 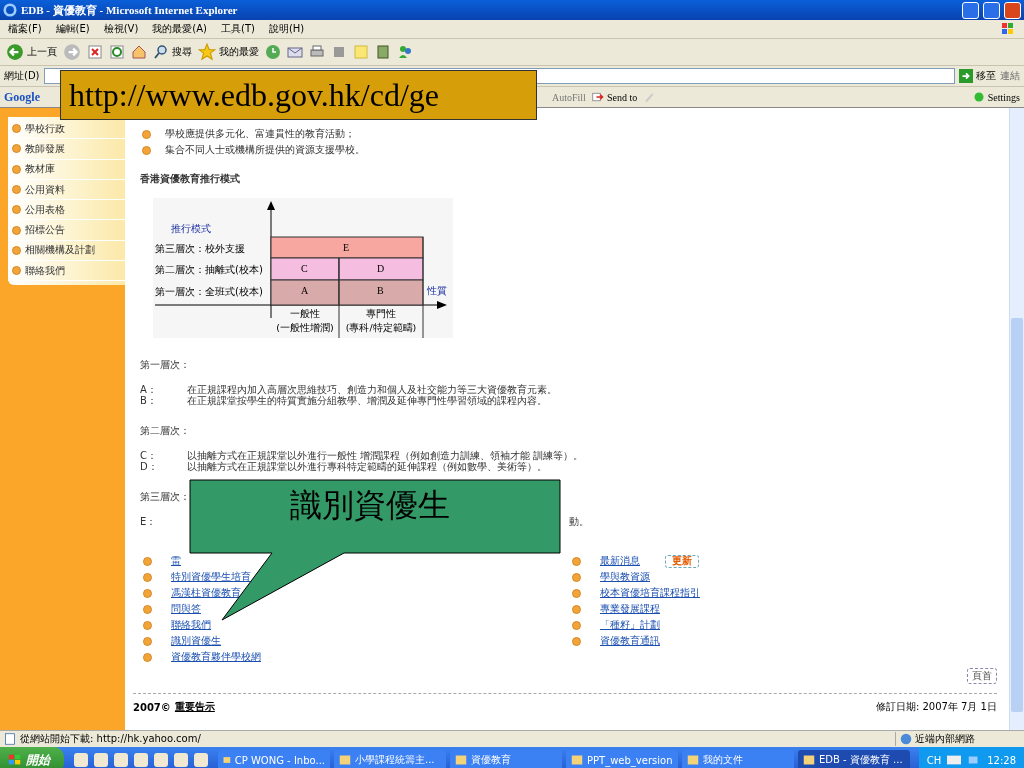 I want to click on search-icon, so click(x=161, y=52).